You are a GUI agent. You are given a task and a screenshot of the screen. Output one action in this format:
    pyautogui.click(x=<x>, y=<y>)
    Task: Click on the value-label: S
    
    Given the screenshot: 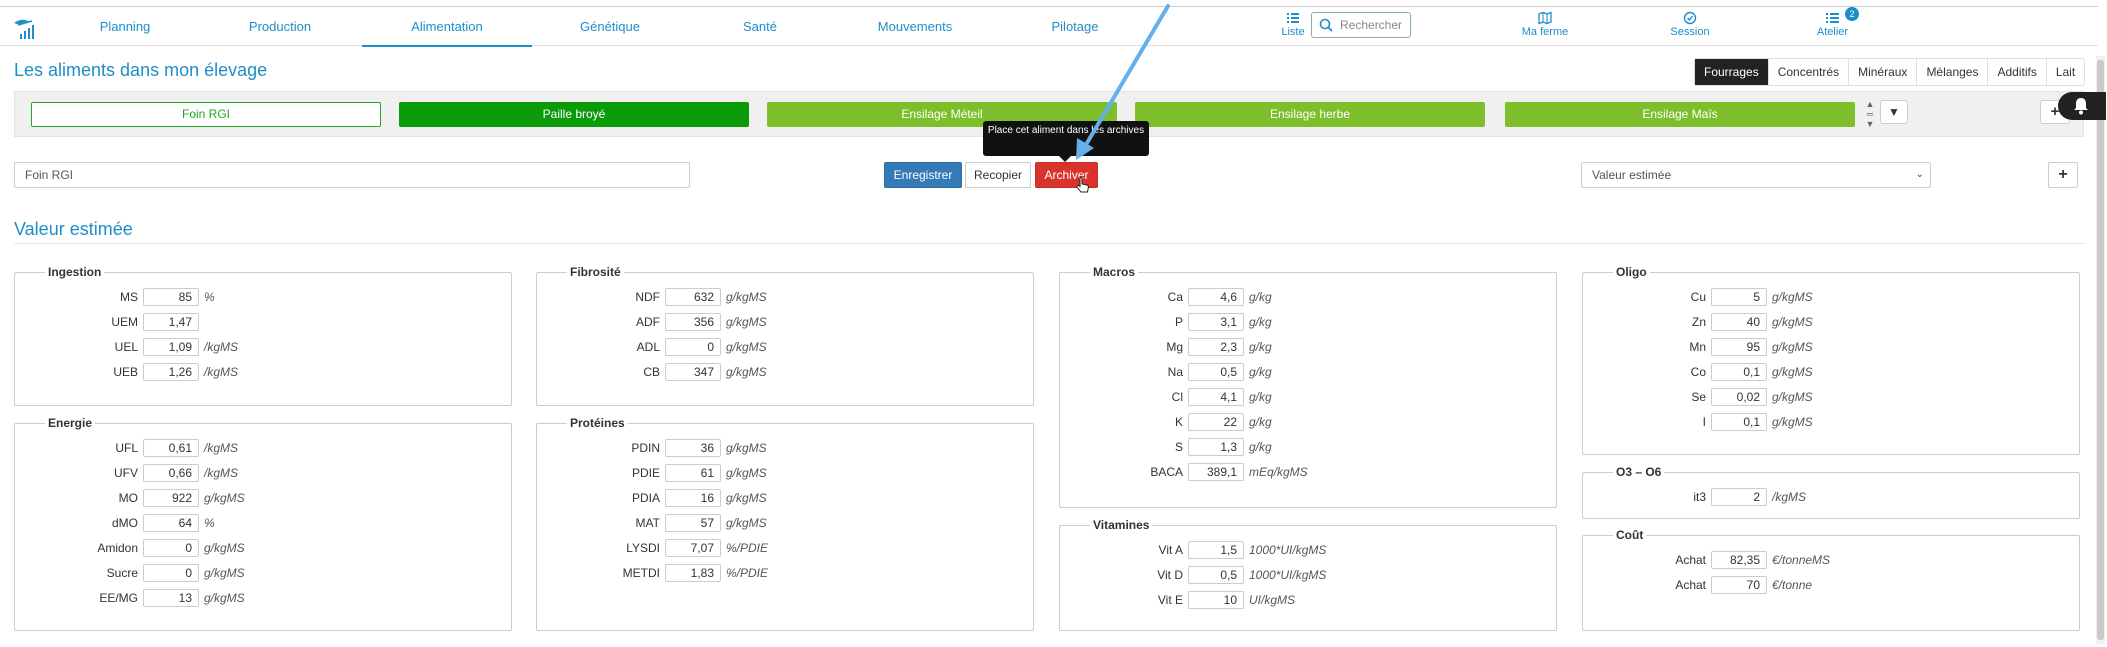 What is the action you would take?
    pyautogui.click(x=1178, y=447)
    